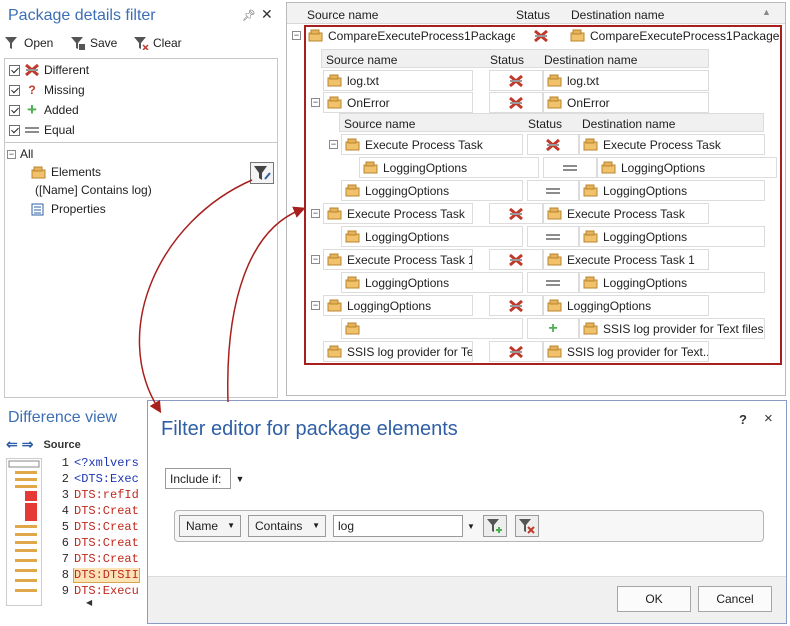 This screenshot has height=626, width=790. Describe the element at coordinates (93, 43) in the screenshot. I see `save-button: Save` at that location.